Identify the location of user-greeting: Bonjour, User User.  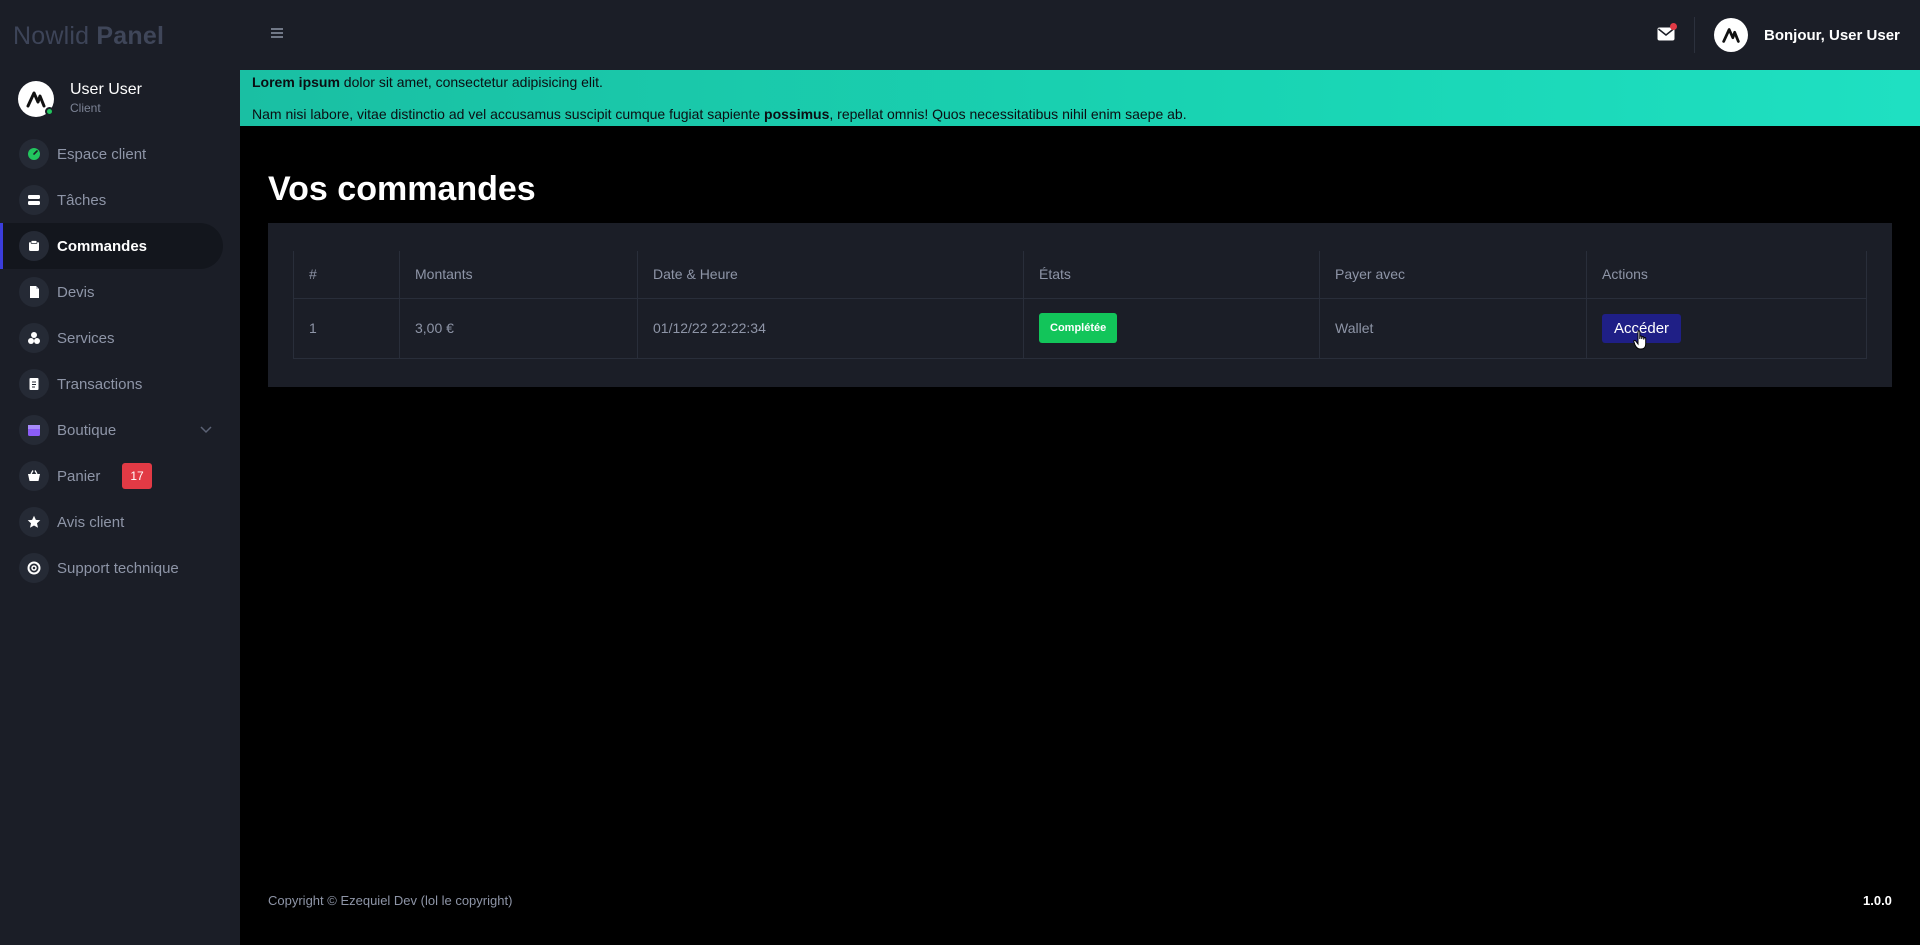
(1832, 35).